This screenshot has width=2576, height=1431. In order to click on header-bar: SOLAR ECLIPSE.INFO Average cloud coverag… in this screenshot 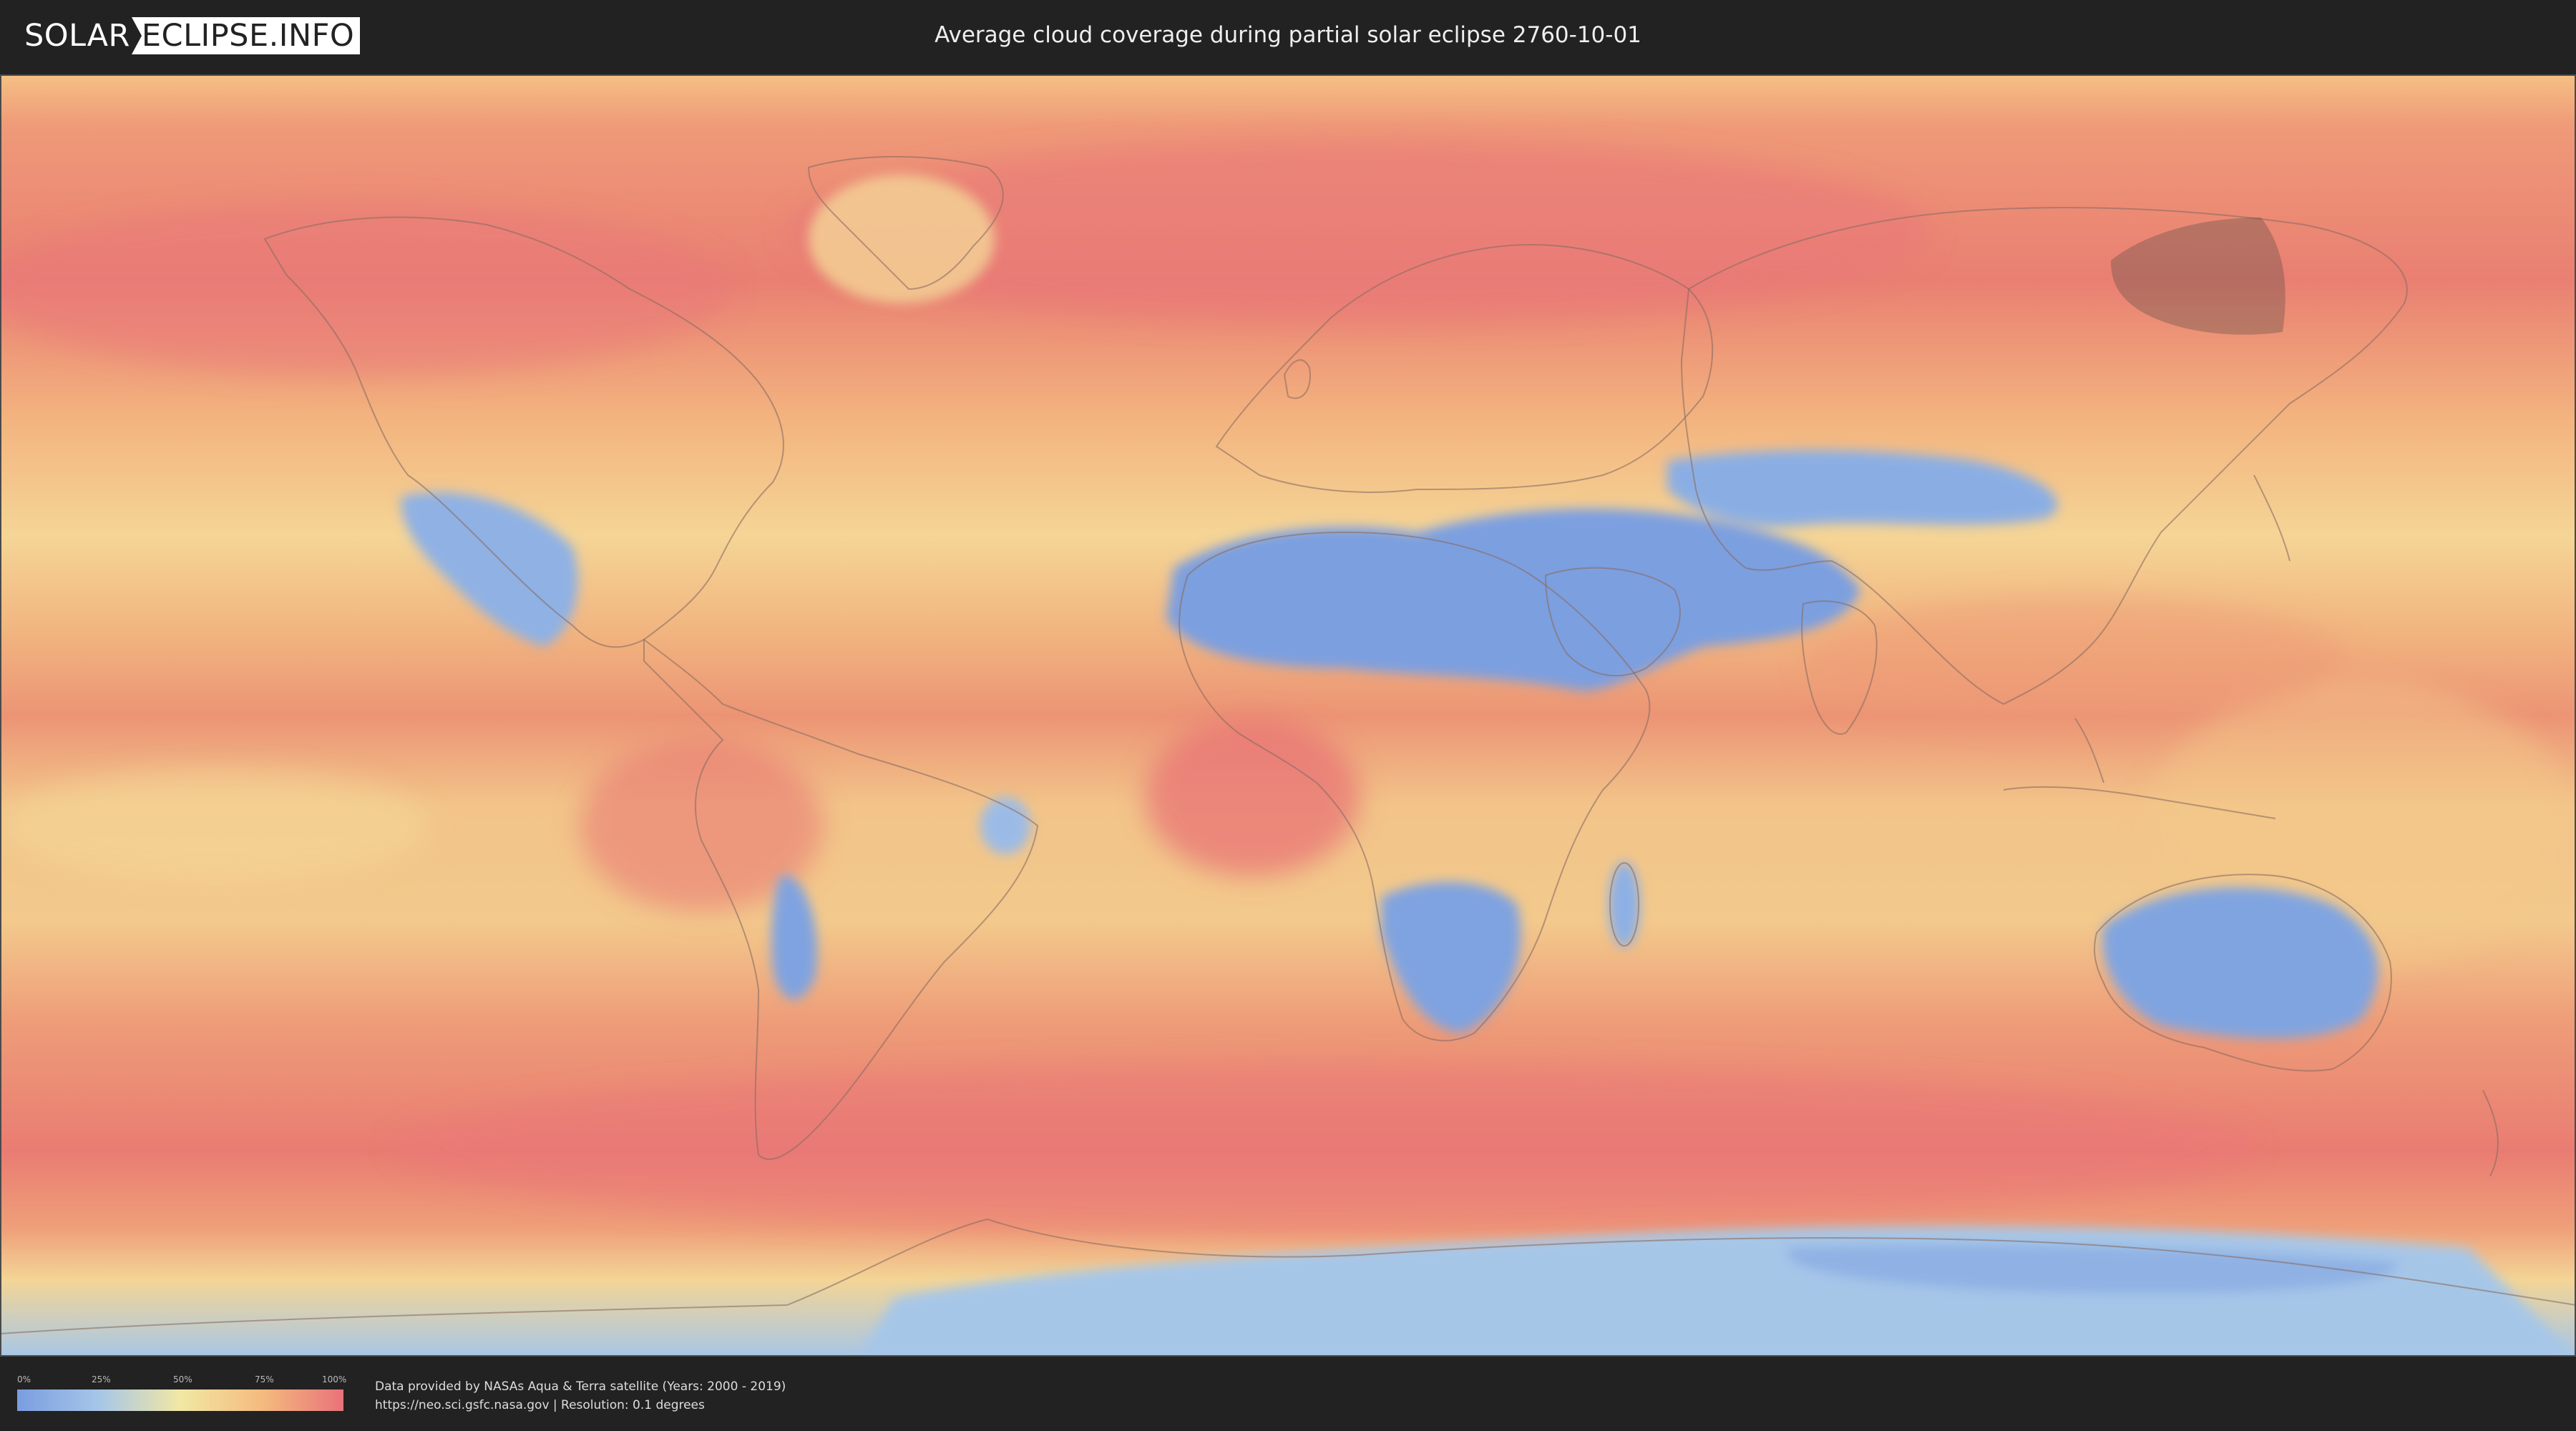, I will do `click(1288, 37)`.